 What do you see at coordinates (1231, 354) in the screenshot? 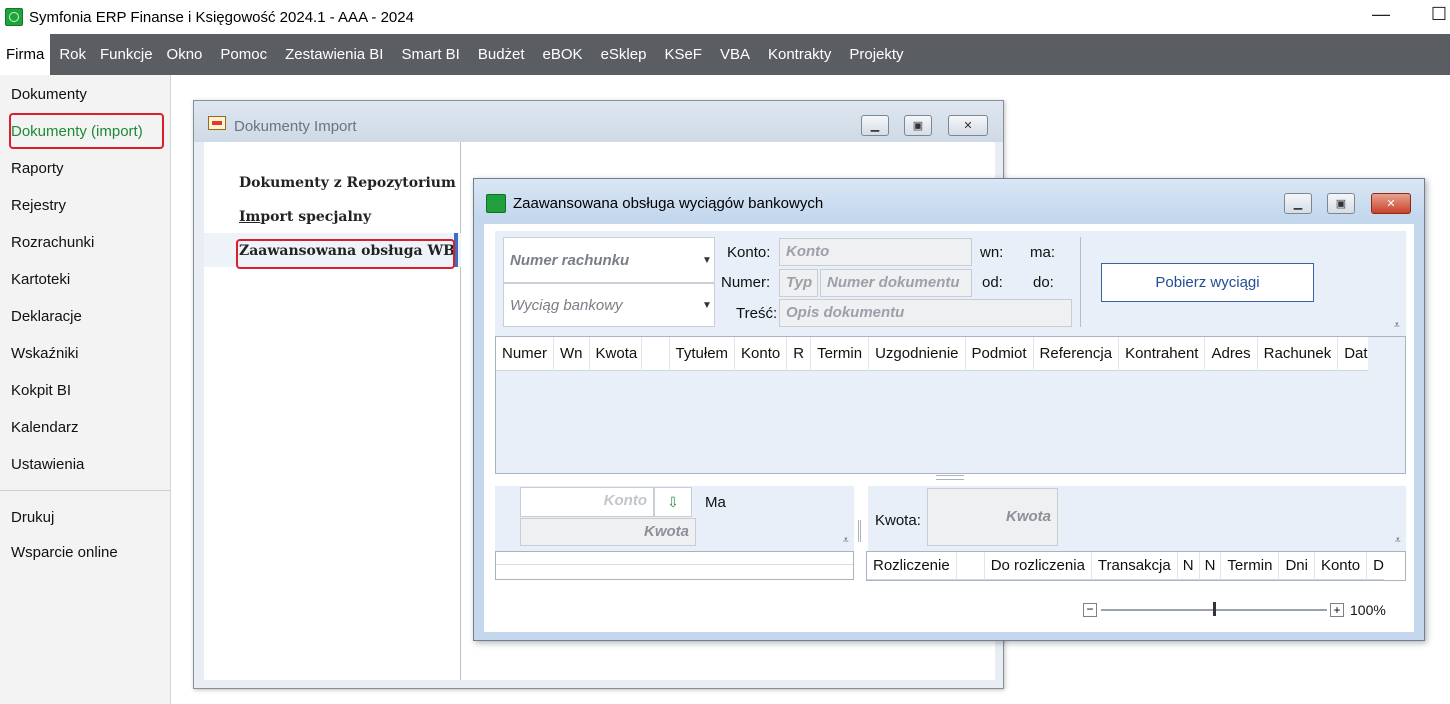
I see `col-header-adres: Adres` at bounding box center [1231, 354].